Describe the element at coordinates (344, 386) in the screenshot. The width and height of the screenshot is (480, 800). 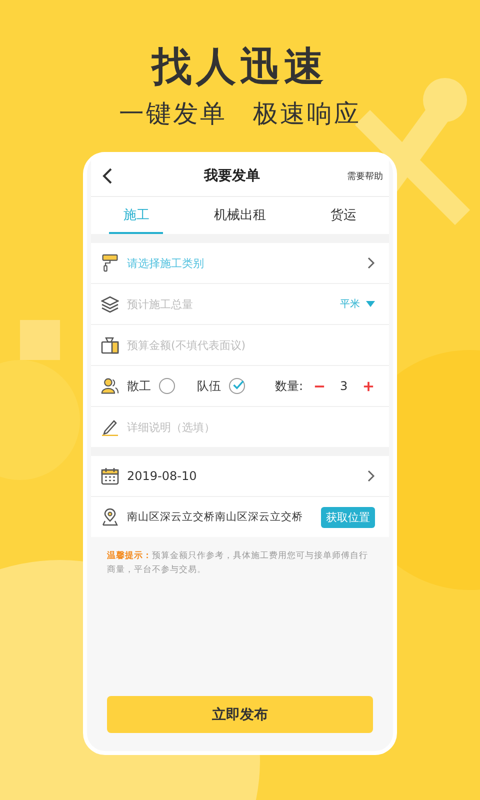
I see `quantity-value: 3` at that location.